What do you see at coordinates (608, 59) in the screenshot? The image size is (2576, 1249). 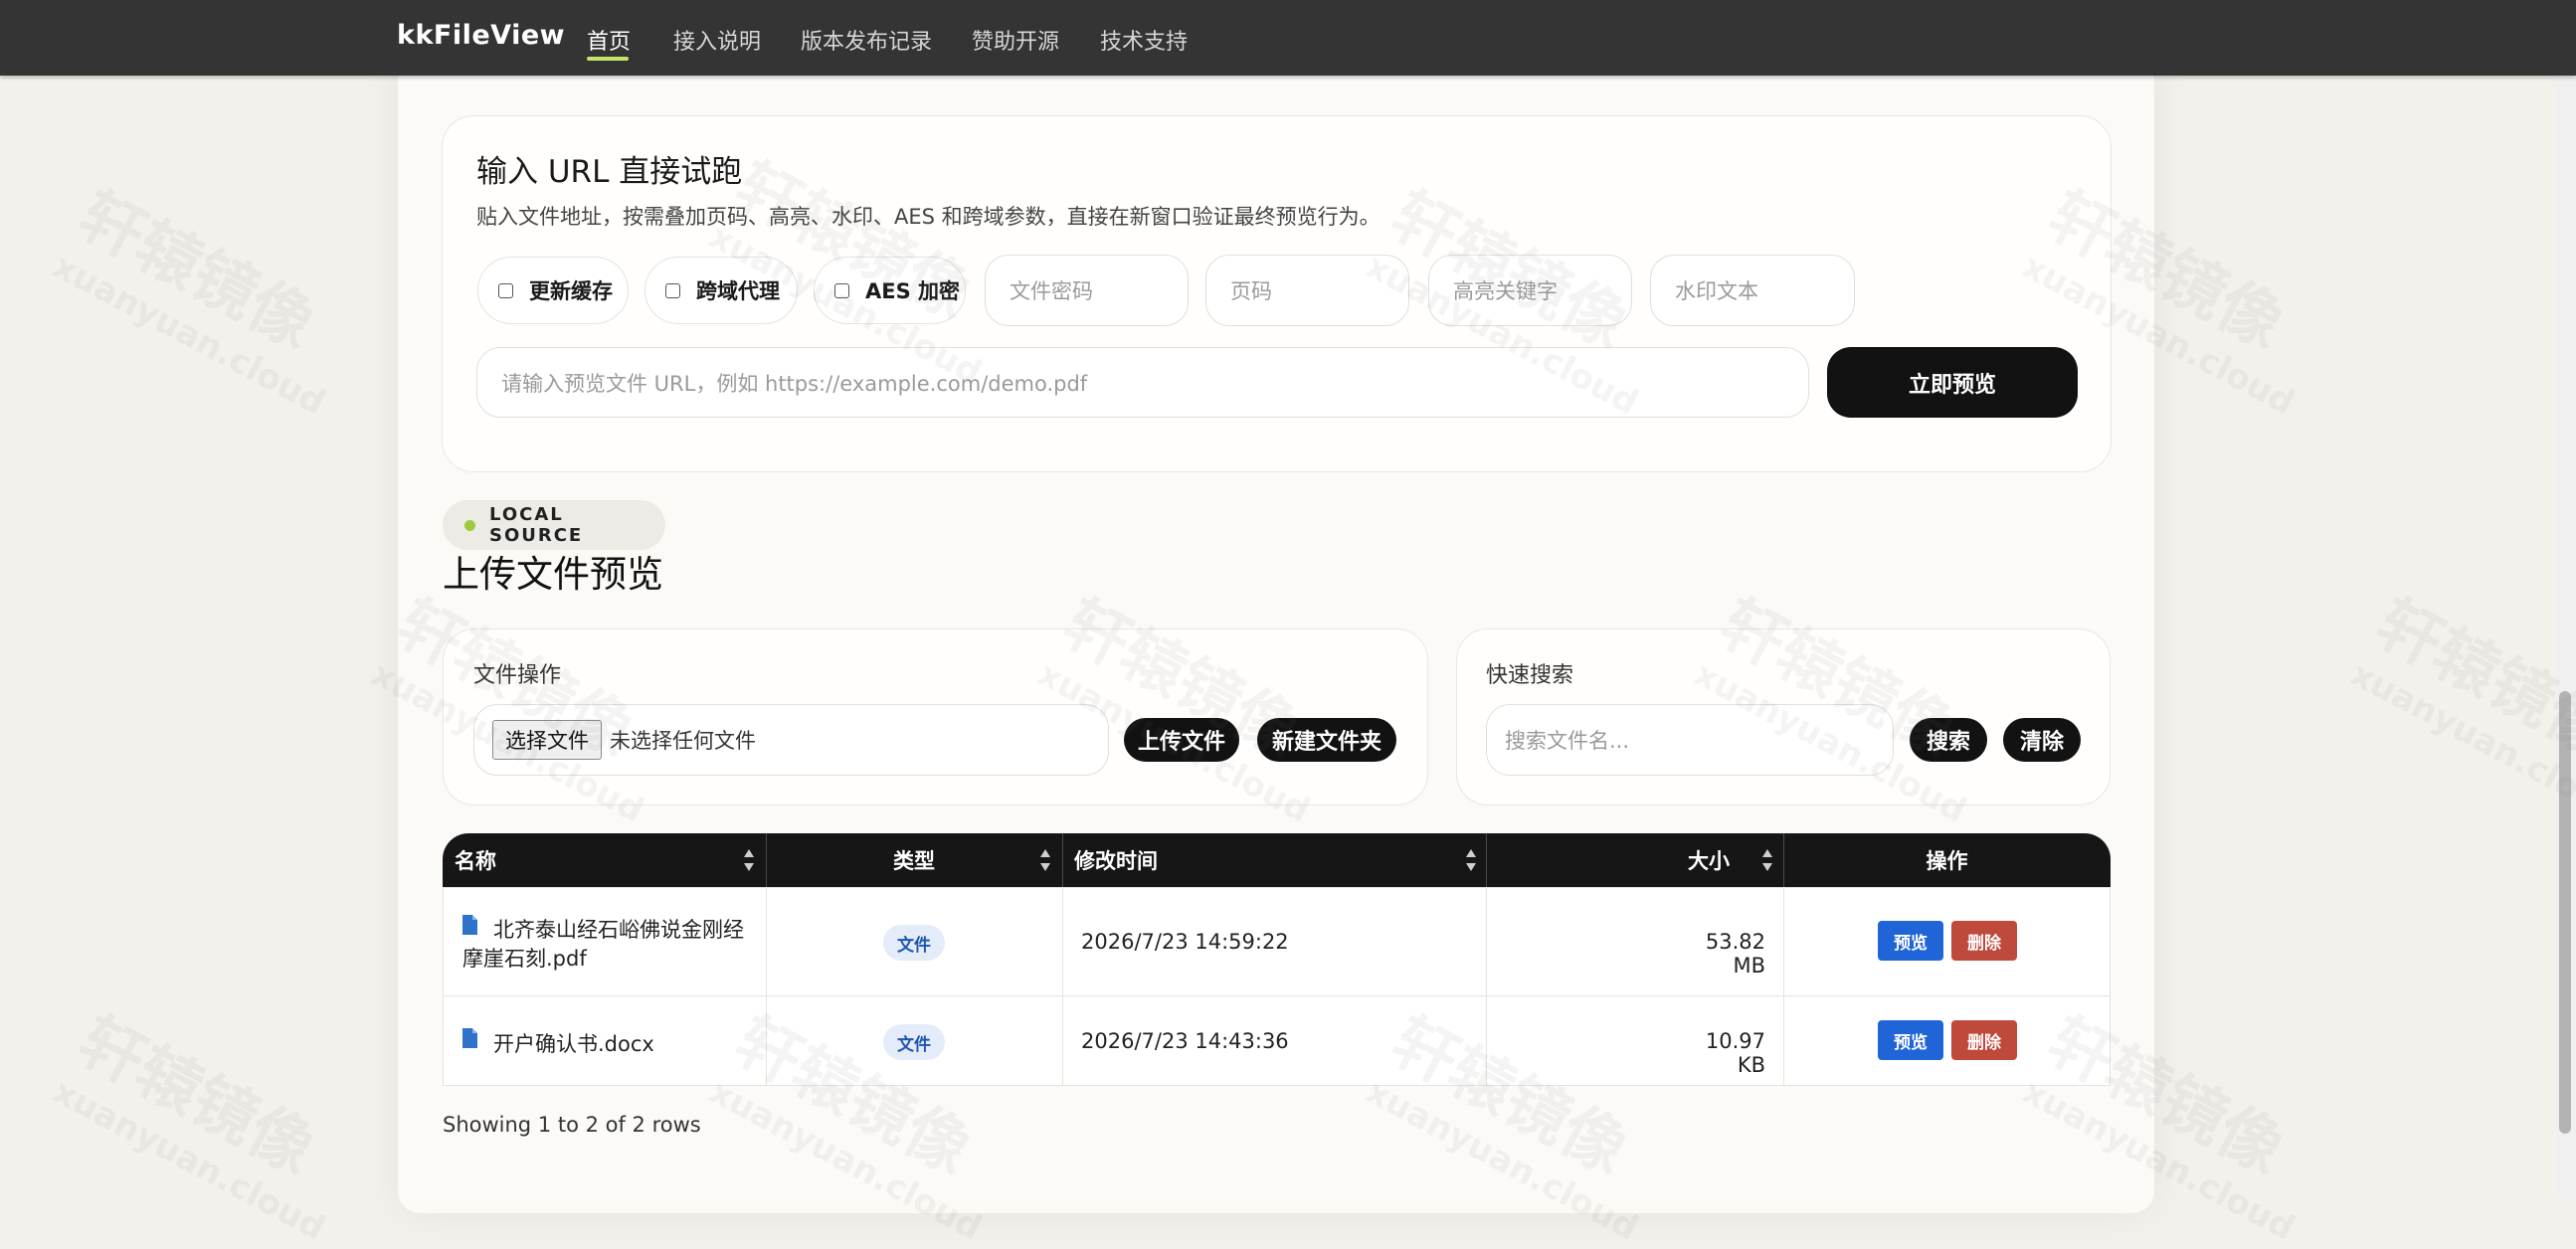 I see `nav-active-indicator` at bounding box center [608, 59].